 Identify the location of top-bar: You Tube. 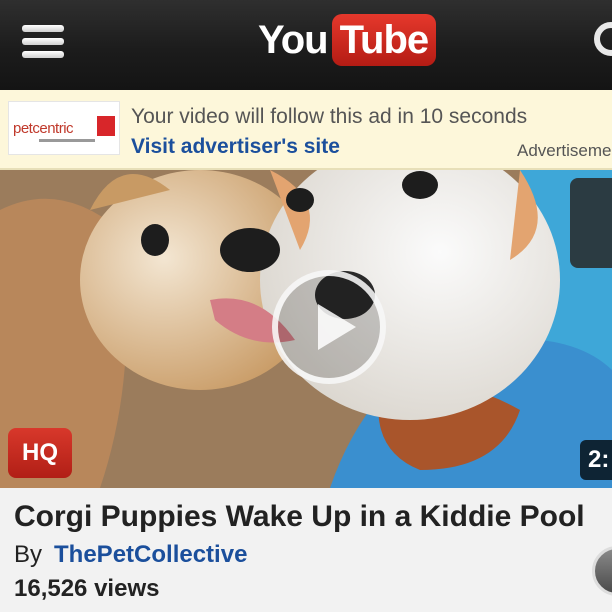
(306, 45).